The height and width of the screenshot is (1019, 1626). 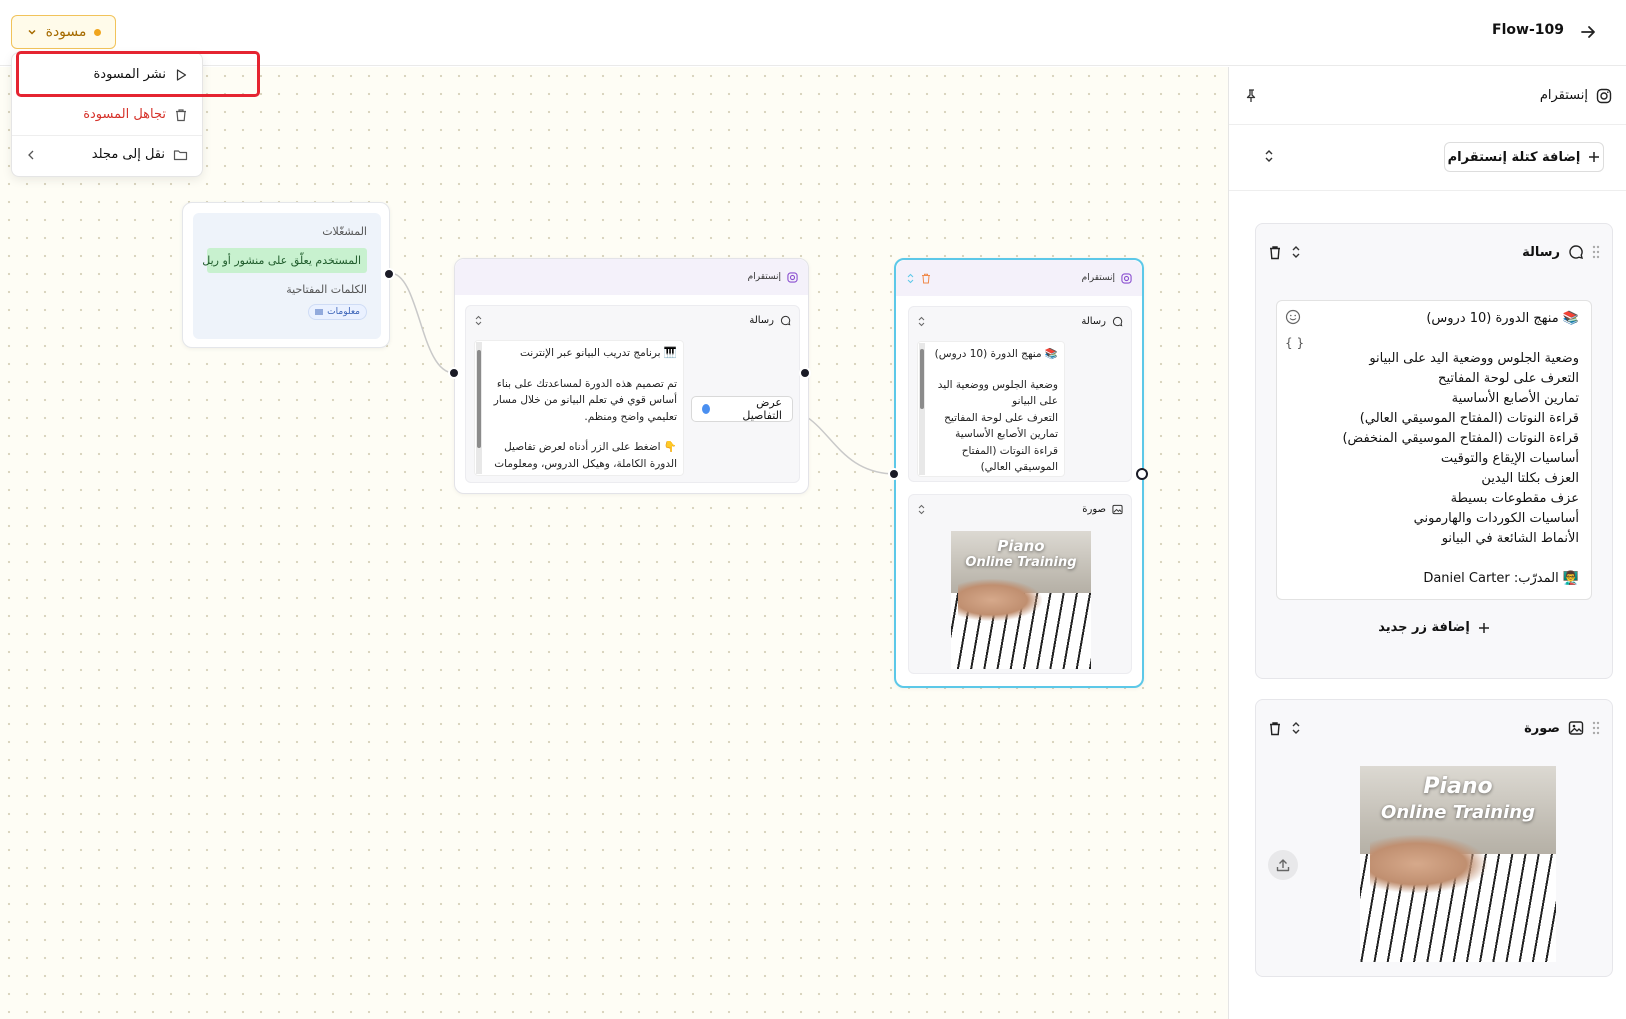 What do you see at coordinates (180, 155) in the screenshot?
I see `folder-icon` at bounding box center [180, 155].